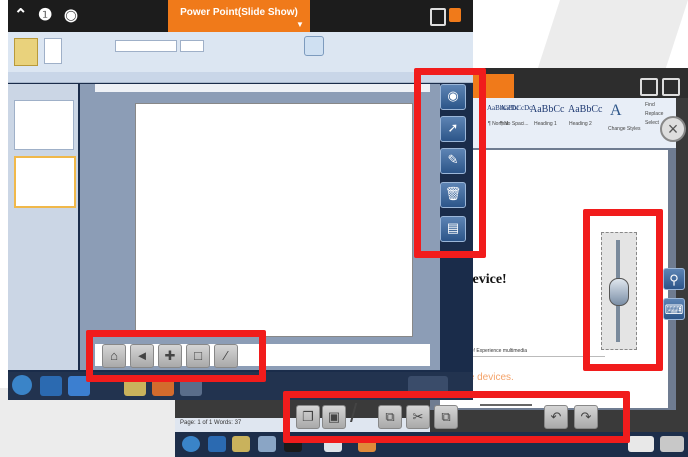  Describe the element at coordinates (262, 88) in the screenshot. I see `ruler` at that location.